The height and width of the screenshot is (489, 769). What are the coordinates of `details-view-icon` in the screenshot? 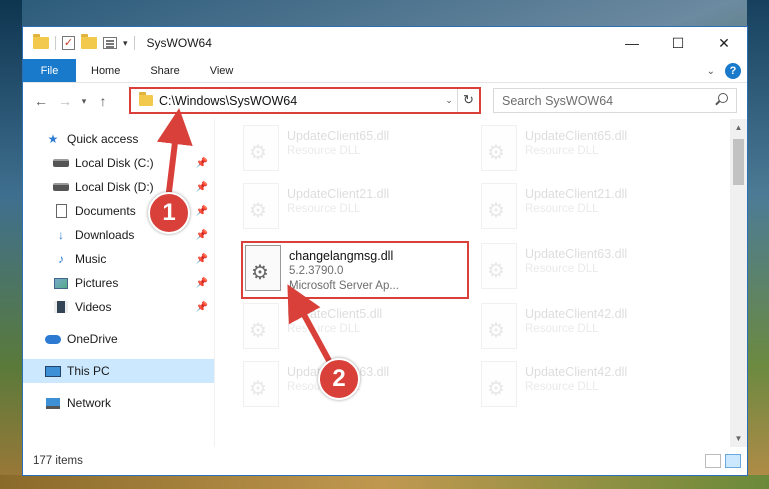 It's located at (713, 461).